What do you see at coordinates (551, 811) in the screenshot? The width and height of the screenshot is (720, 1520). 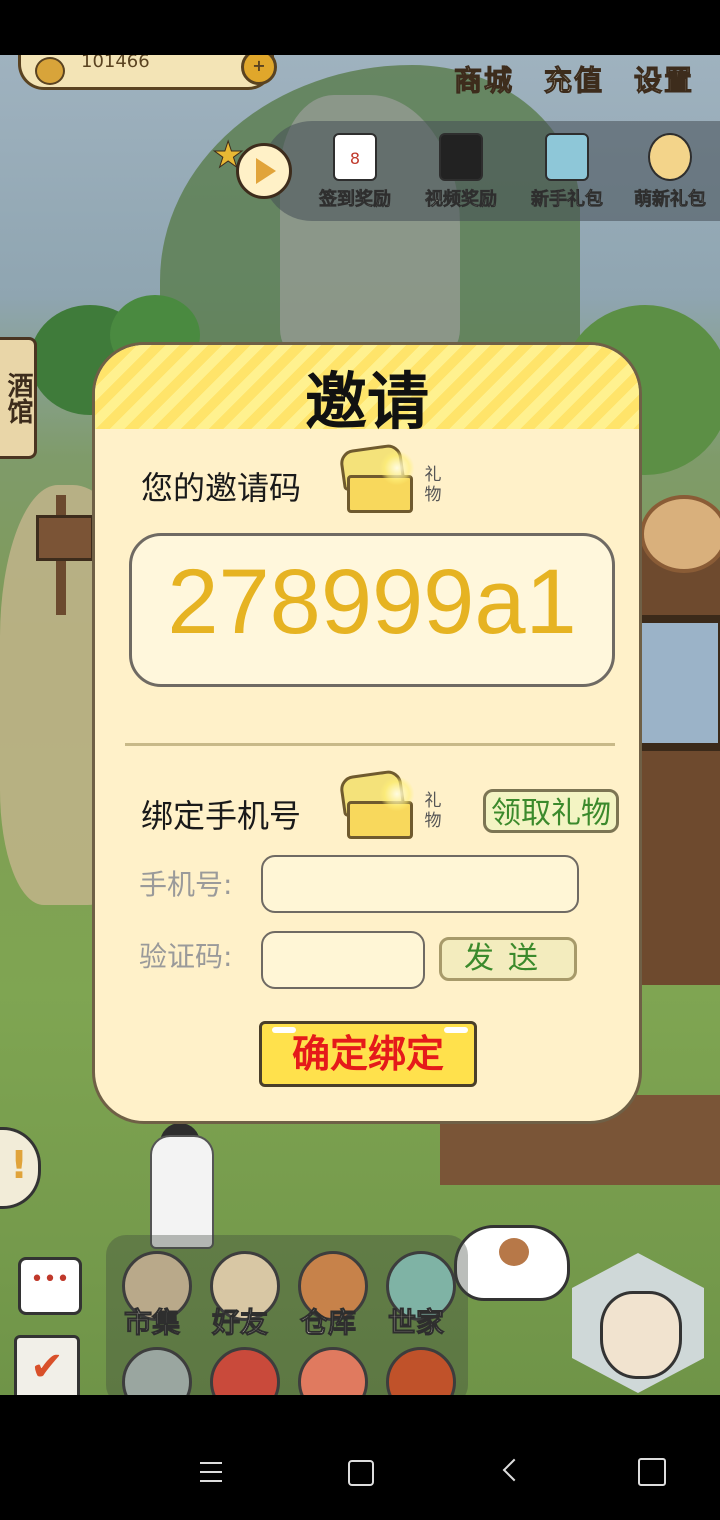 I see `claim-gift-button: 领取礼物` at bounding box center [551, 811].